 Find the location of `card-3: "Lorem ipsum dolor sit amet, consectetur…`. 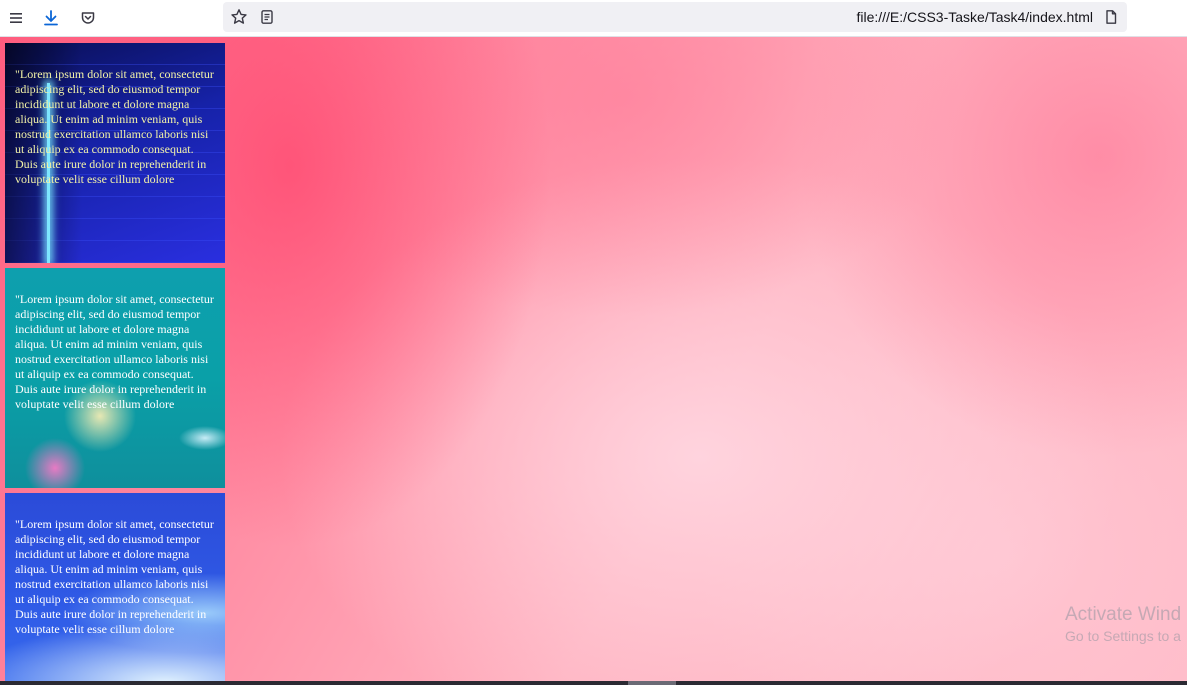

card-3: "Lorem ipsum dolor sit amet, consectetur… is located at coordinates (115, 587).